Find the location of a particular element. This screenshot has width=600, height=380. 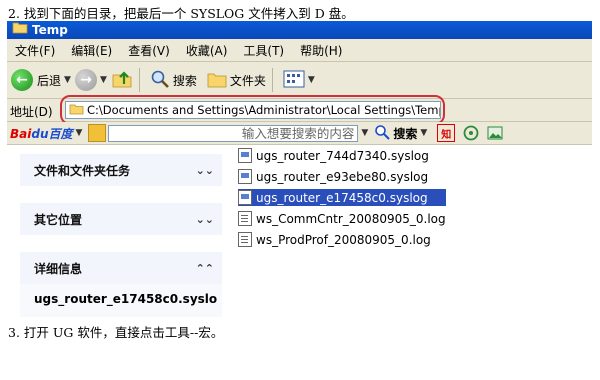

details-filename: ugs_router_e17458c0.syslo is located at coordinates (121, 300).